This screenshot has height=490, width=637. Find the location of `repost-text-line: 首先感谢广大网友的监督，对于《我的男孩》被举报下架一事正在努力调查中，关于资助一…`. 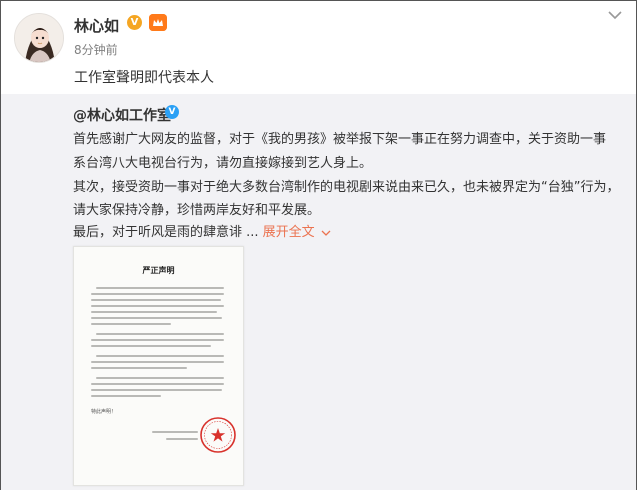

repost-text-line: 首先感谢广大网友的监督，对于《我的男孩》被举报下架一事正在努力调查中，关于资助一… is located at coordinates (340, 139).